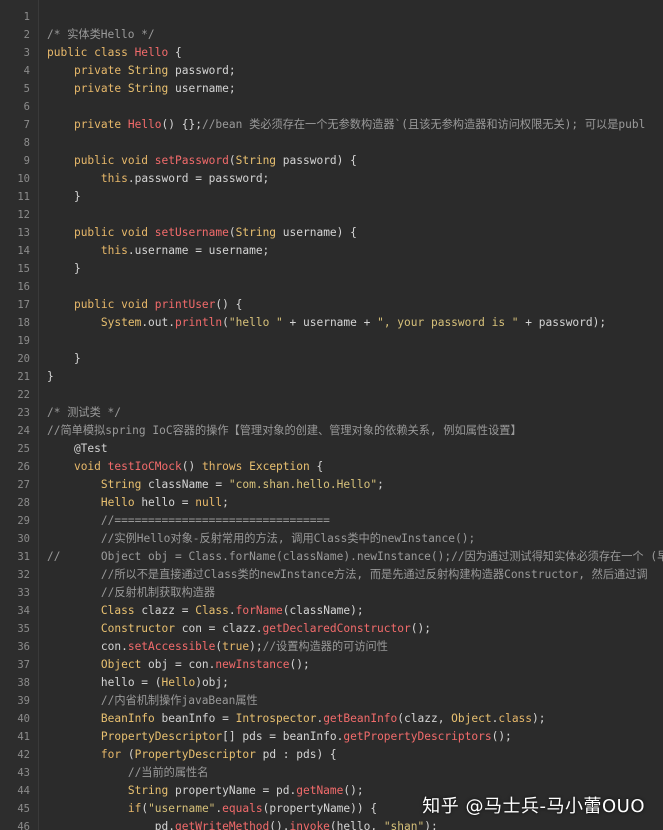 The height and width of the screenshot is (830, 663). What do you see at coordinates (23, 665) in the screenshot?
I see `line-number: 37` at bounding box center [23, 665].